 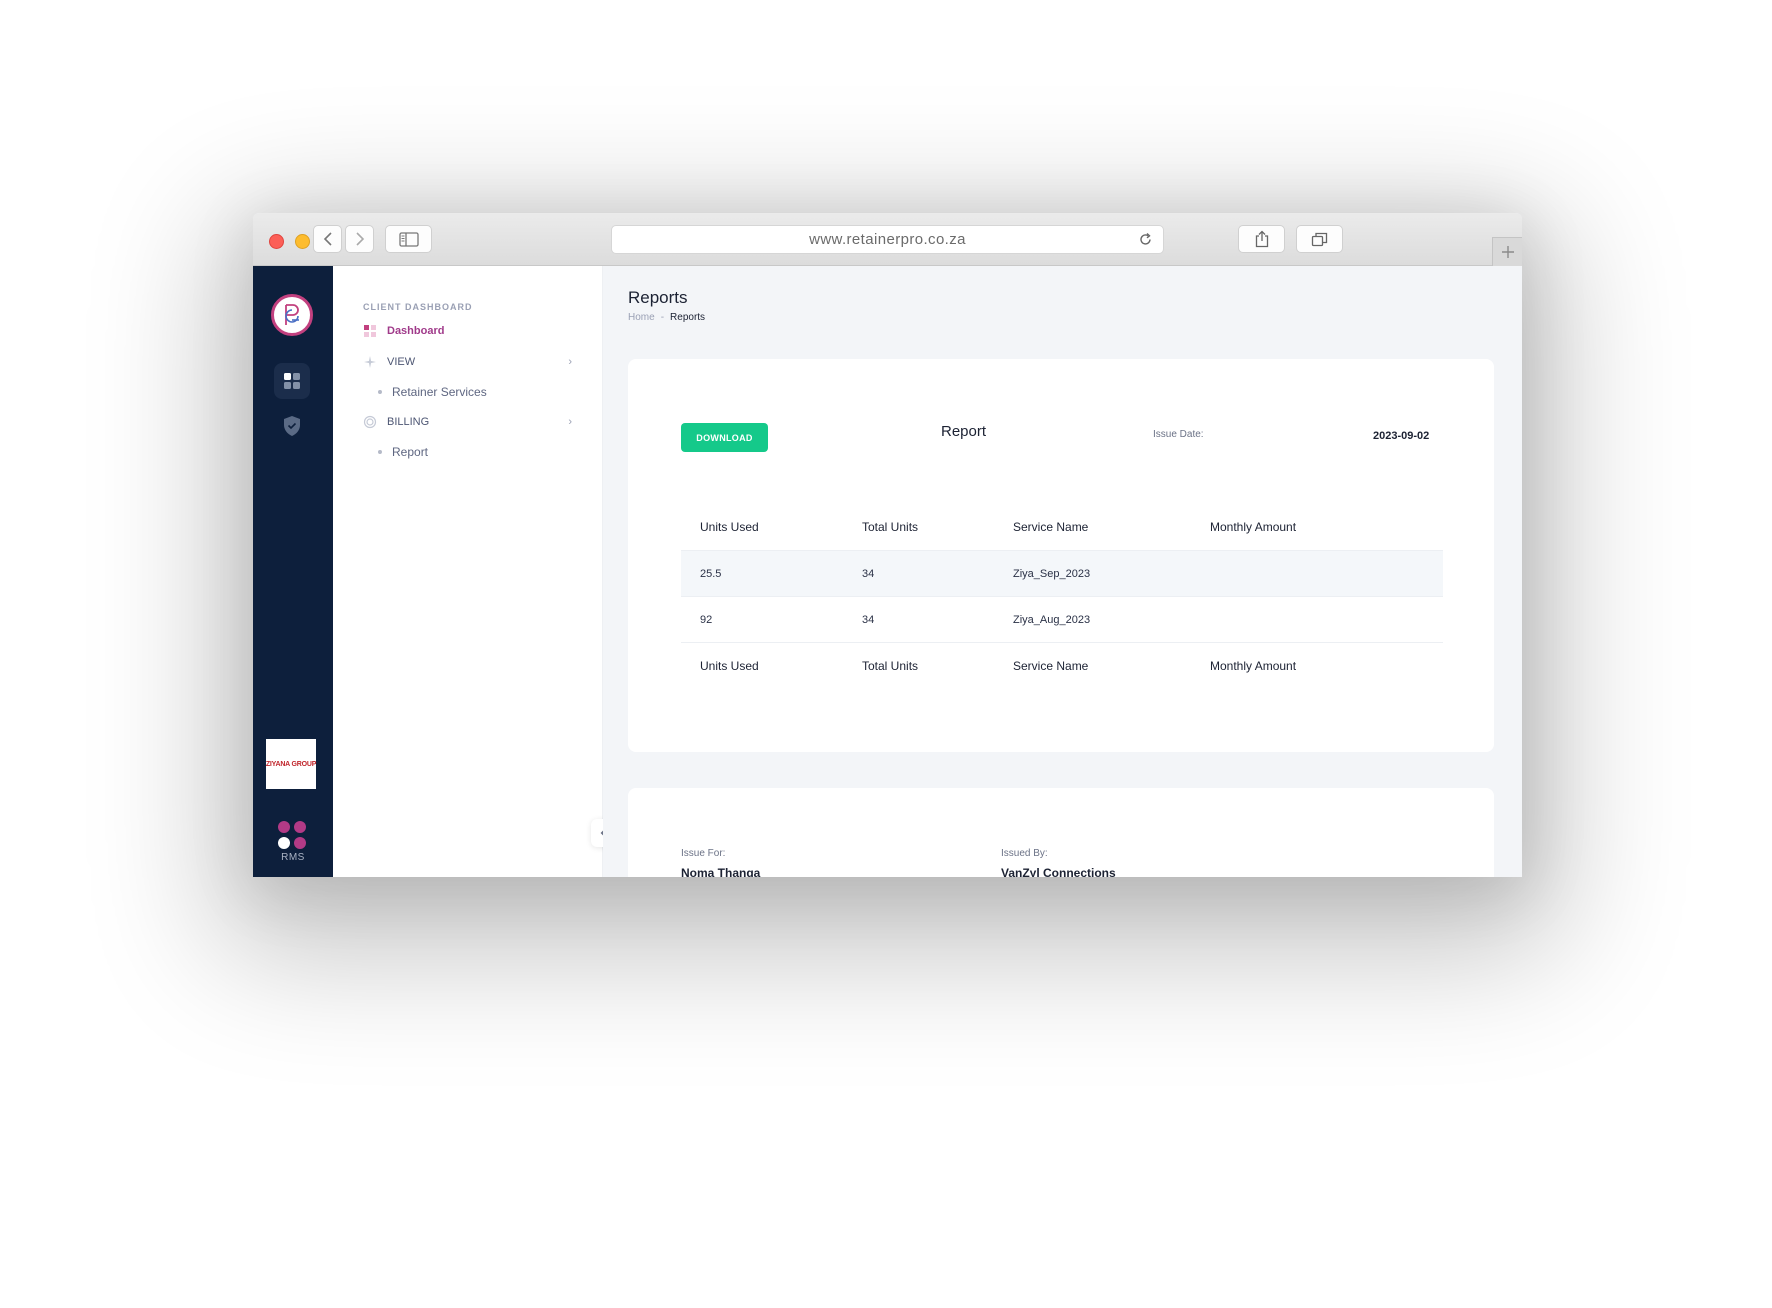 I want to click on menu-item-view: VIEW, so click(x=389, y=362).